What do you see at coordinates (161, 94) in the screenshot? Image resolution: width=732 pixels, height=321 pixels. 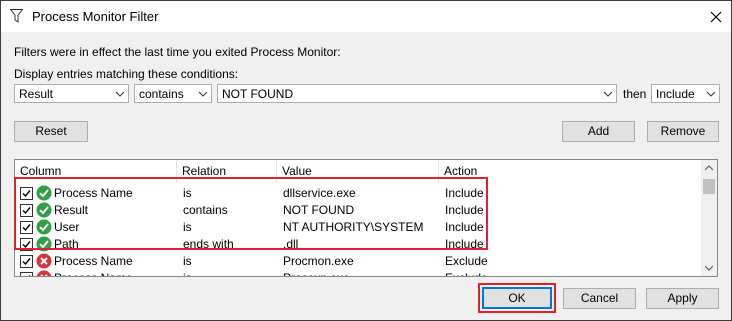 I see `relation-select-value: contains` at bounding box center [161, 94].